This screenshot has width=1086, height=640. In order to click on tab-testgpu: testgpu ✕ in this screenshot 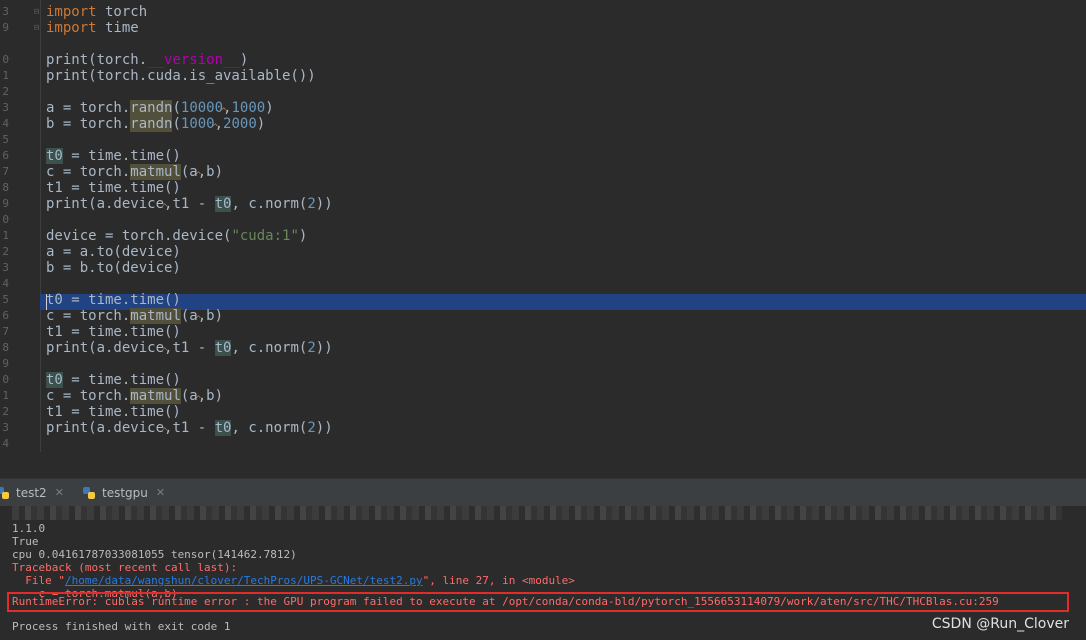, I will do `click(123, 492)`.